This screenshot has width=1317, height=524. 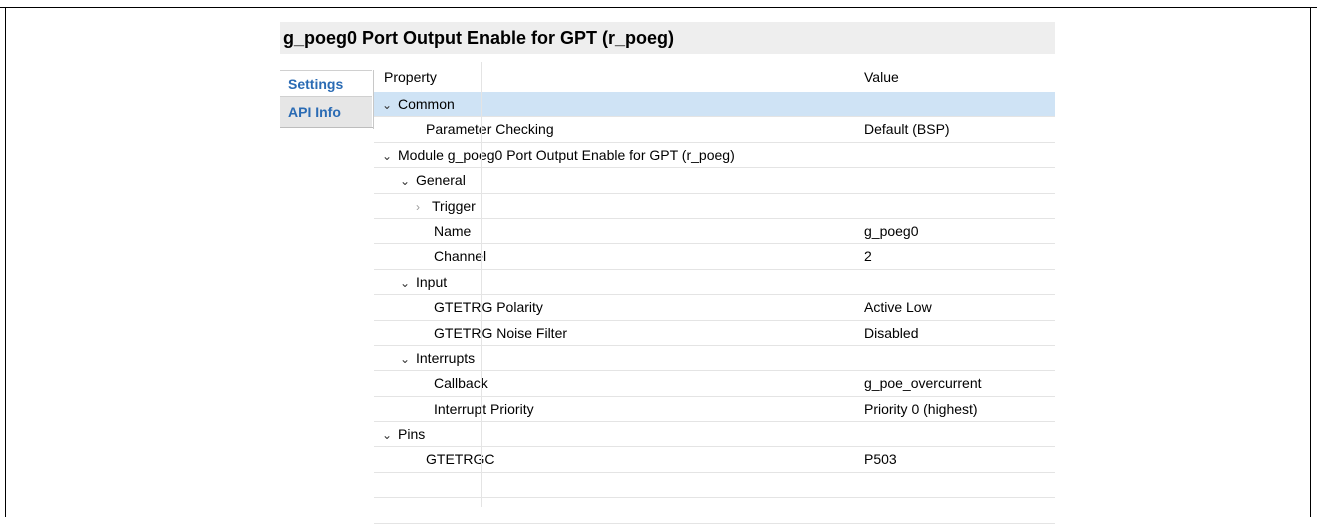 I want to click on property-cell: Parameter Checking, so click(x=490, y=129).